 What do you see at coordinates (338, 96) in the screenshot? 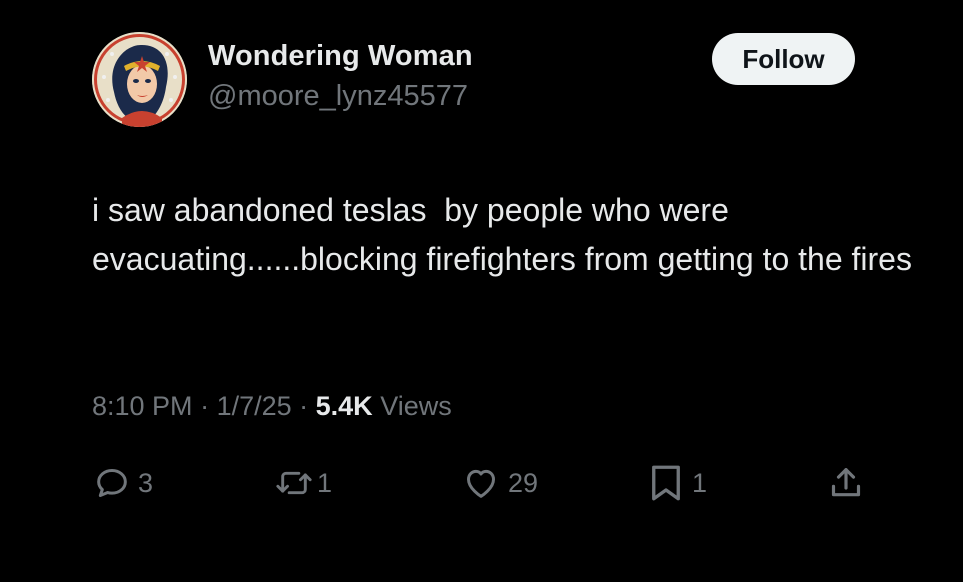
I see `author-handle: @moore_lynz45577` at bounding box center [338, 96].